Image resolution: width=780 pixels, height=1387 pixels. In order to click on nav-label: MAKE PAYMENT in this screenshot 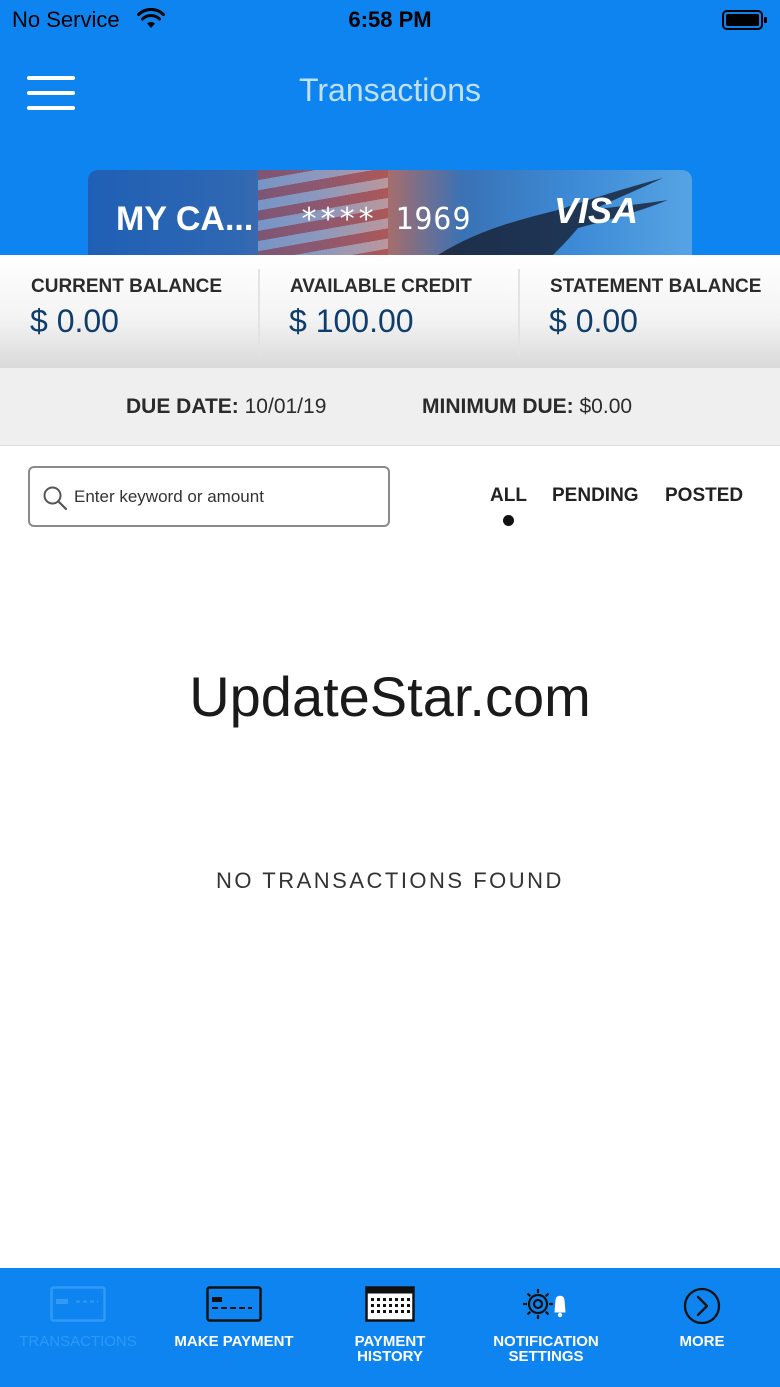, I will do `click(234, 1341)`.